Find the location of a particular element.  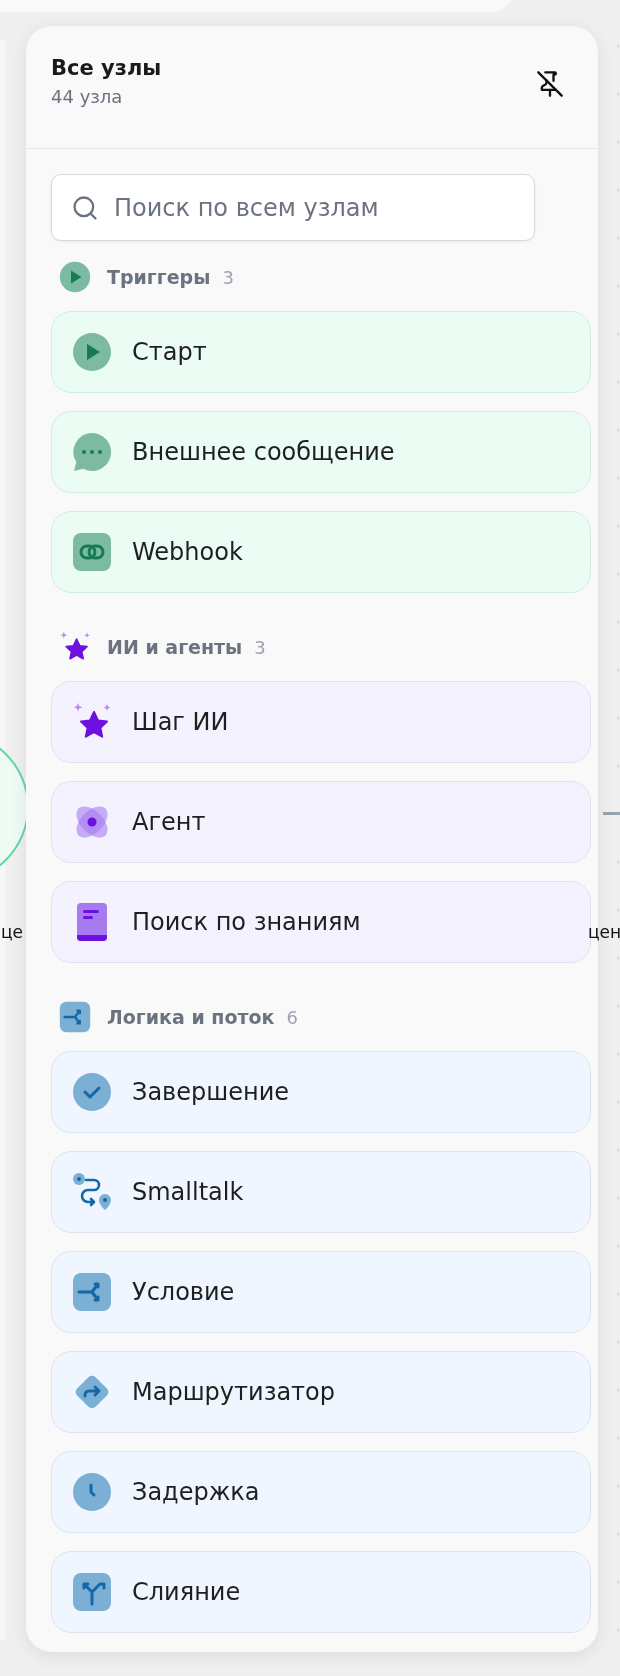

search-field: Поиск по всем узлам is located at coordinates (293, 207).